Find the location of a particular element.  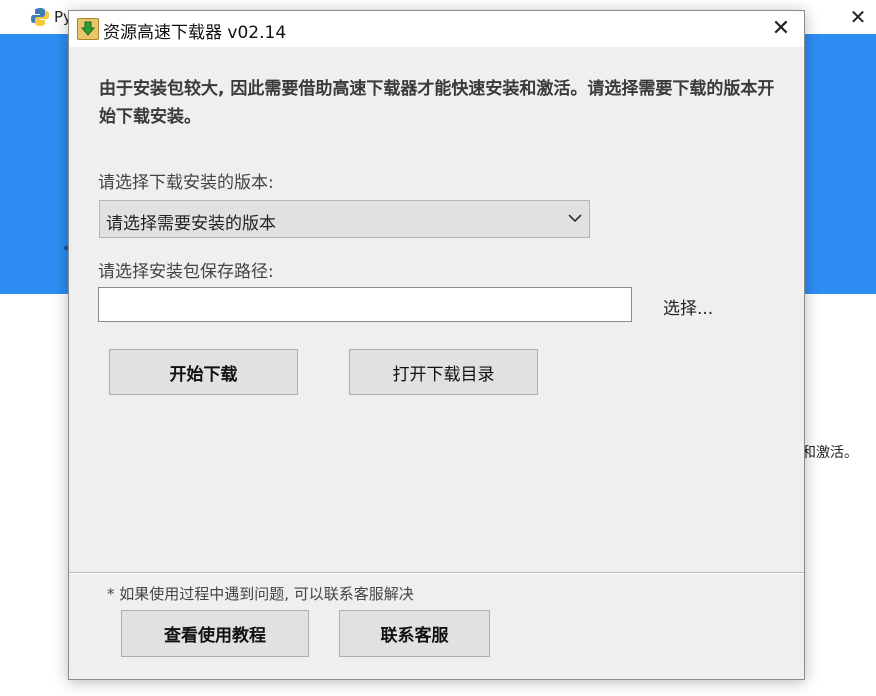

background-text: 和激活。 is located at coordinates (830, 453).